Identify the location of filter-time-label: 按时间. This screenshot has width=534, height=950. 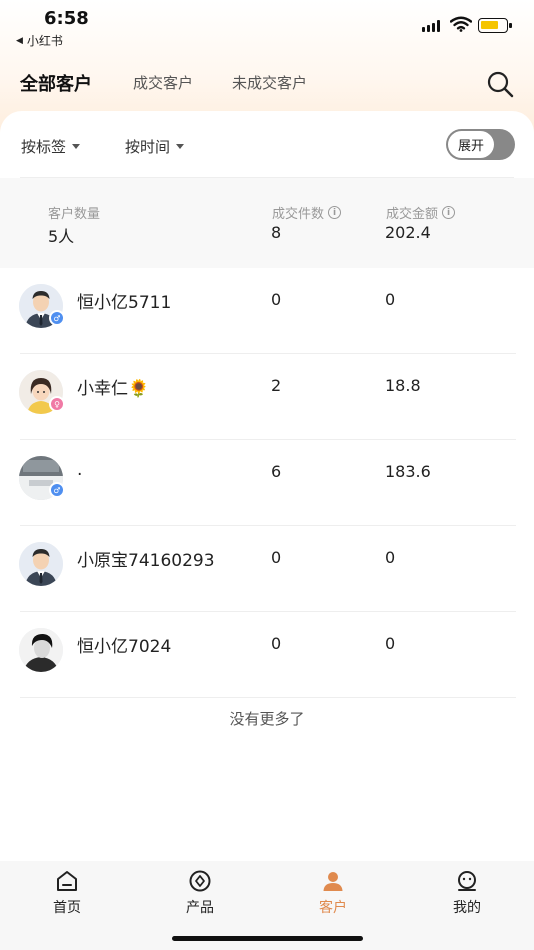
(148, 147).